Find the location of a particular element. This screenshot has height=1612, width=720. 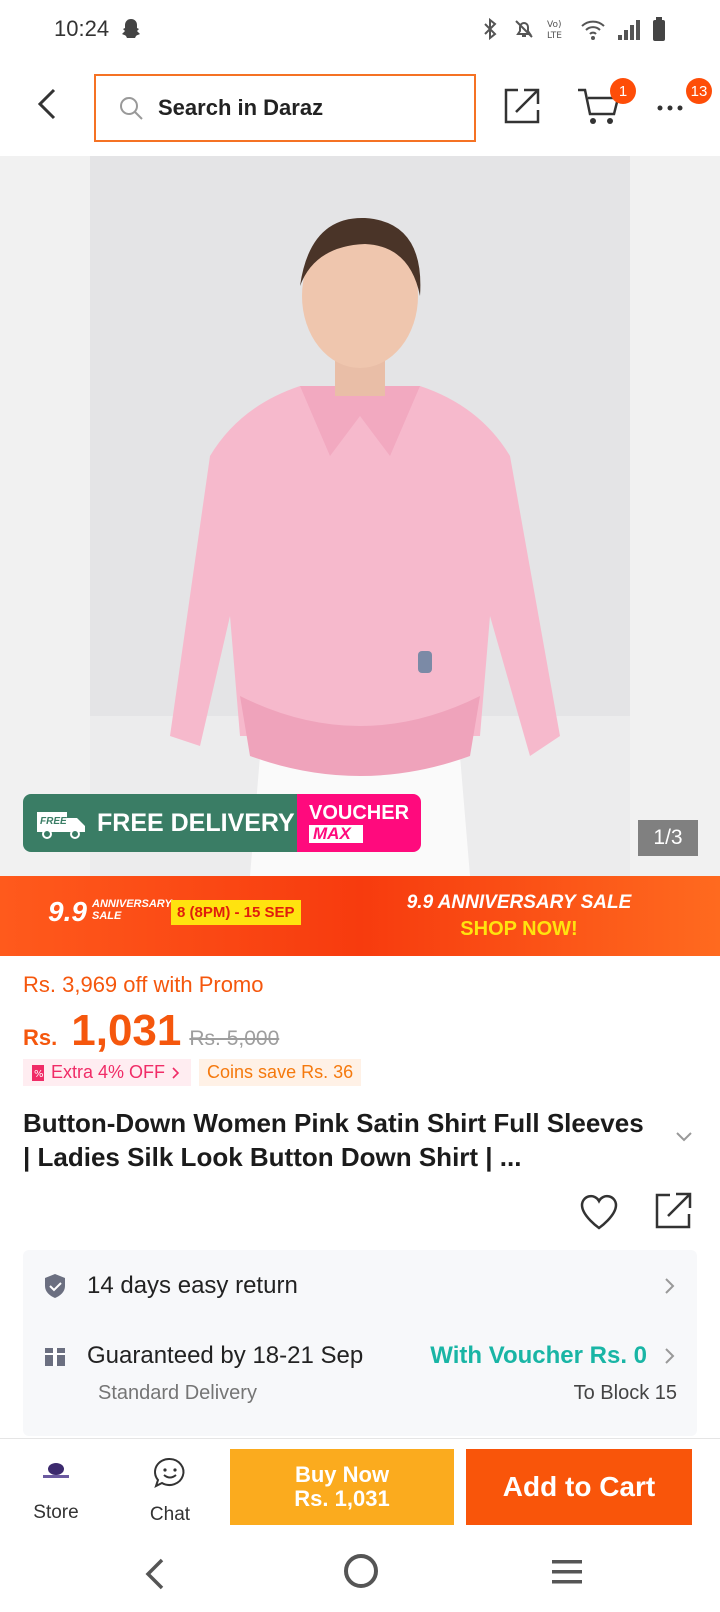

bluetooth-icon is located at coordinates (490, 29).